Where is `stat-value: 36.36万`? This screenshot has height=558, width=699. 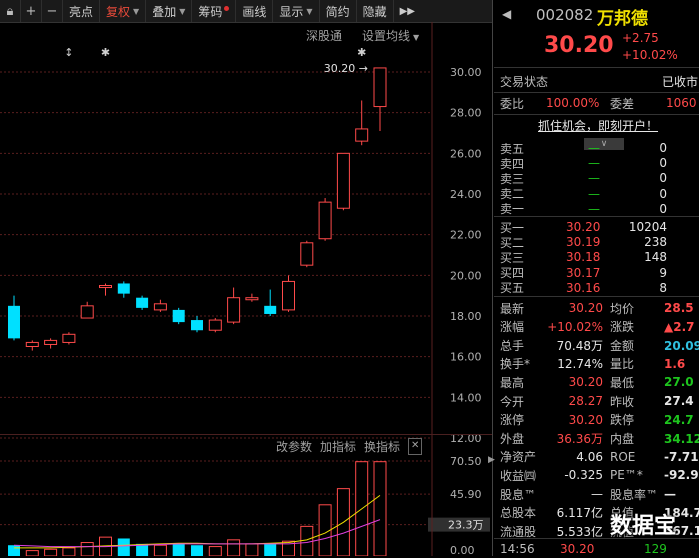 stat-value: 36.36万 is located at coordinates (579, 438).